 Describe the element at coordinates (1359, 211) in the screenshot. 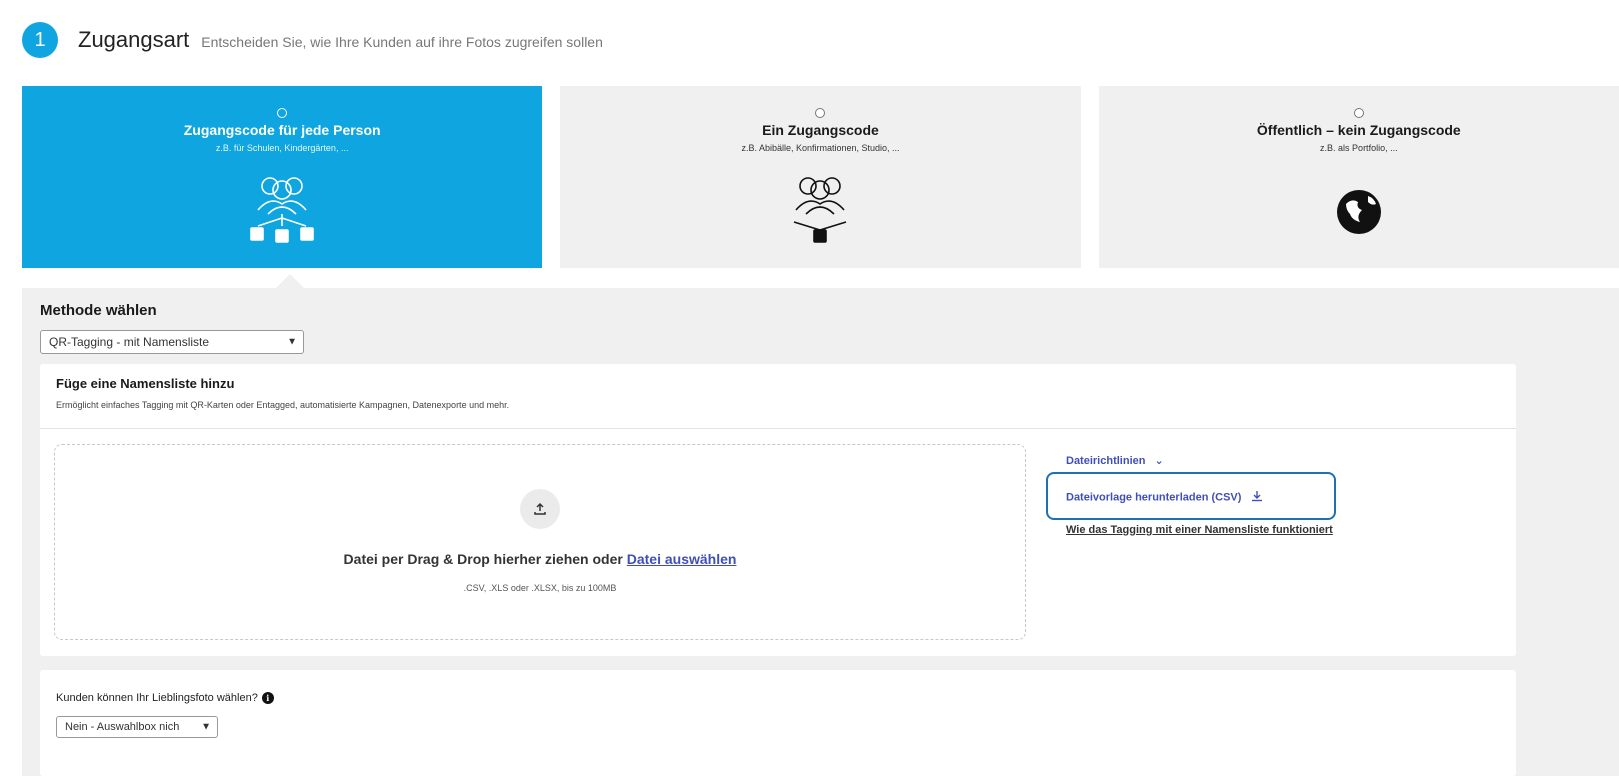

I see `globe-icon` at that location.